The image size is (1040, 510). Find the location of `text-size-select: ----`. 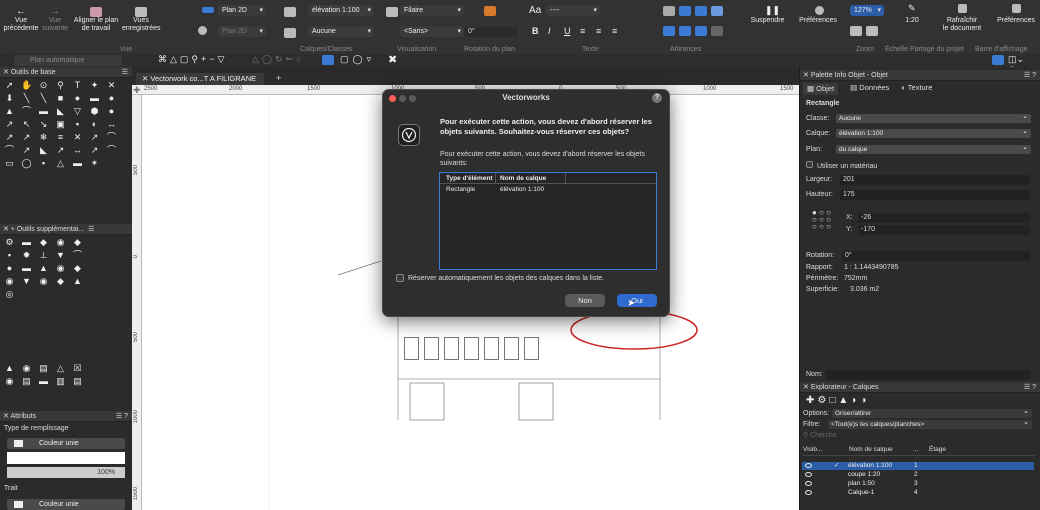

text-size-select: ---- is located at coordinates (573, 10).